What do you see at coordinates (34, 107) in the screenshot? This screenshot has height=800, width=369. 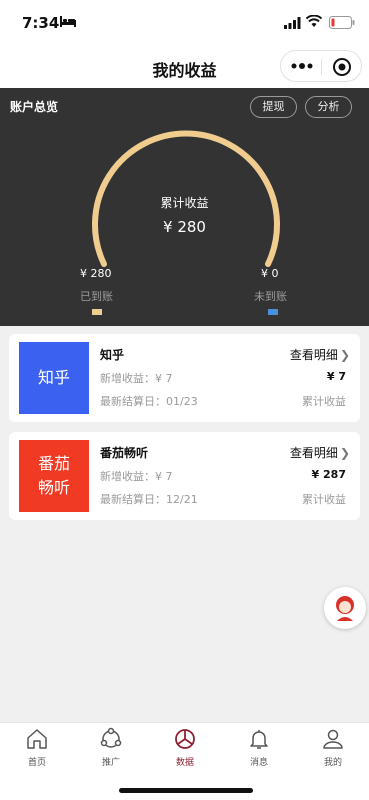 I see `overview-title: 账户总览` at bounding box center [34, 107].